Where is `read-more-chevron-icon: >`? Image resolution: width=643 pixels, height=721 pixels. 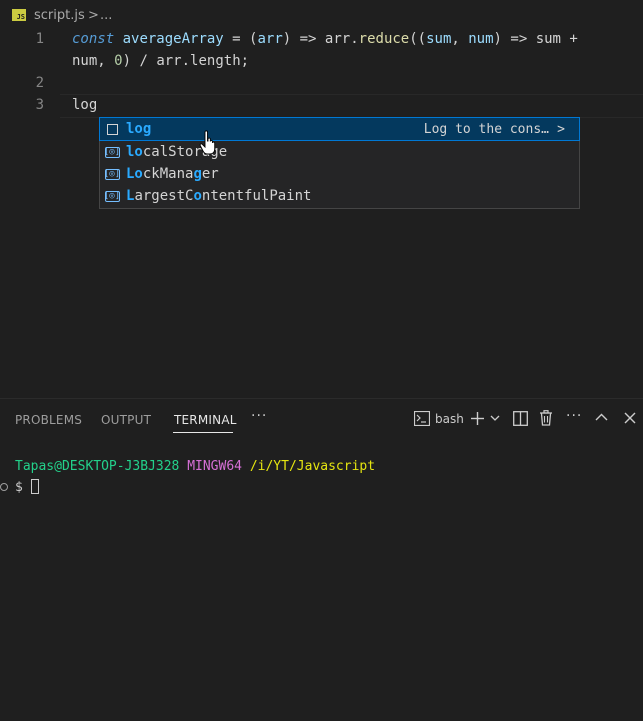
read-more-chevron-icon: > is located at coordinates (561, 129).